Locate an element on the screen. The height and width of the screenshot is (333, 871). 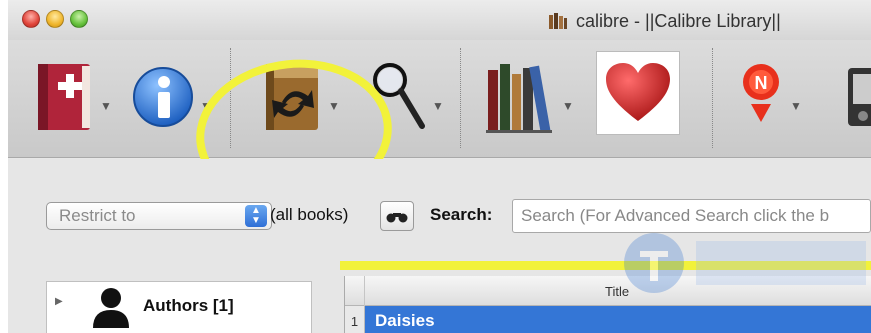
title-bar: calibre - ||Calibre Library|| is located at coordinates (439, 20).